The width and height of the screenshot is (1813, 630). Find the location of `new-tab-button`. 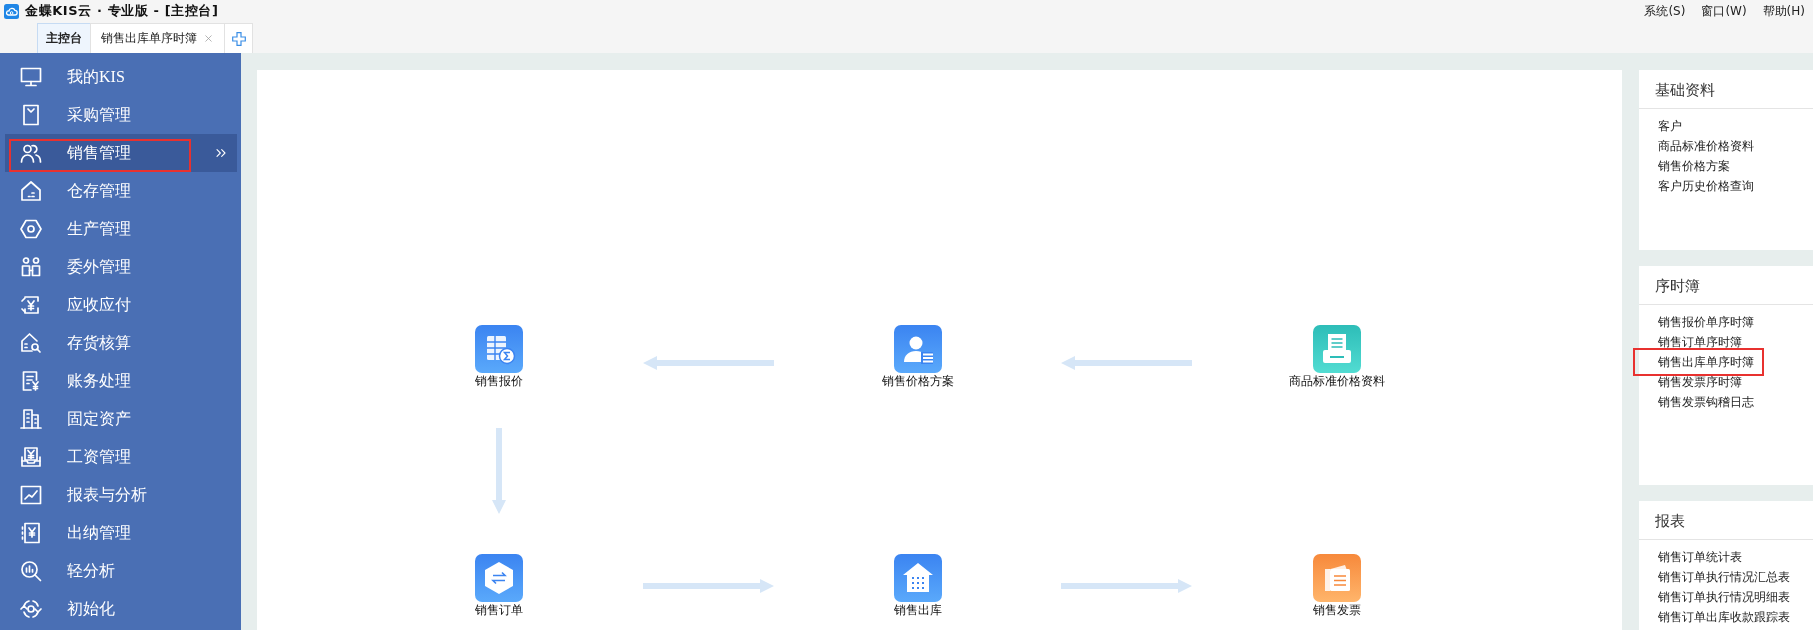

new-tab-button is located at coordinates (238, 38).